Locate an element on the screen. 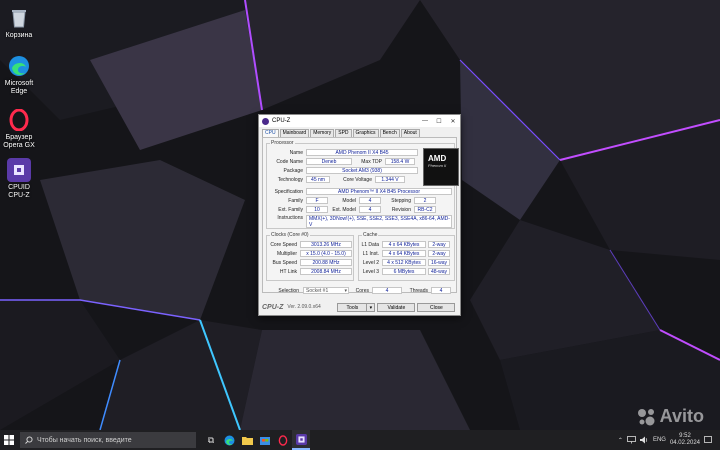 Image resolution: width=720 pixels, height=450 pixels. multiplier-value: x 15.0 (4.0 - 15.0) is located at coordinates (326, 253).